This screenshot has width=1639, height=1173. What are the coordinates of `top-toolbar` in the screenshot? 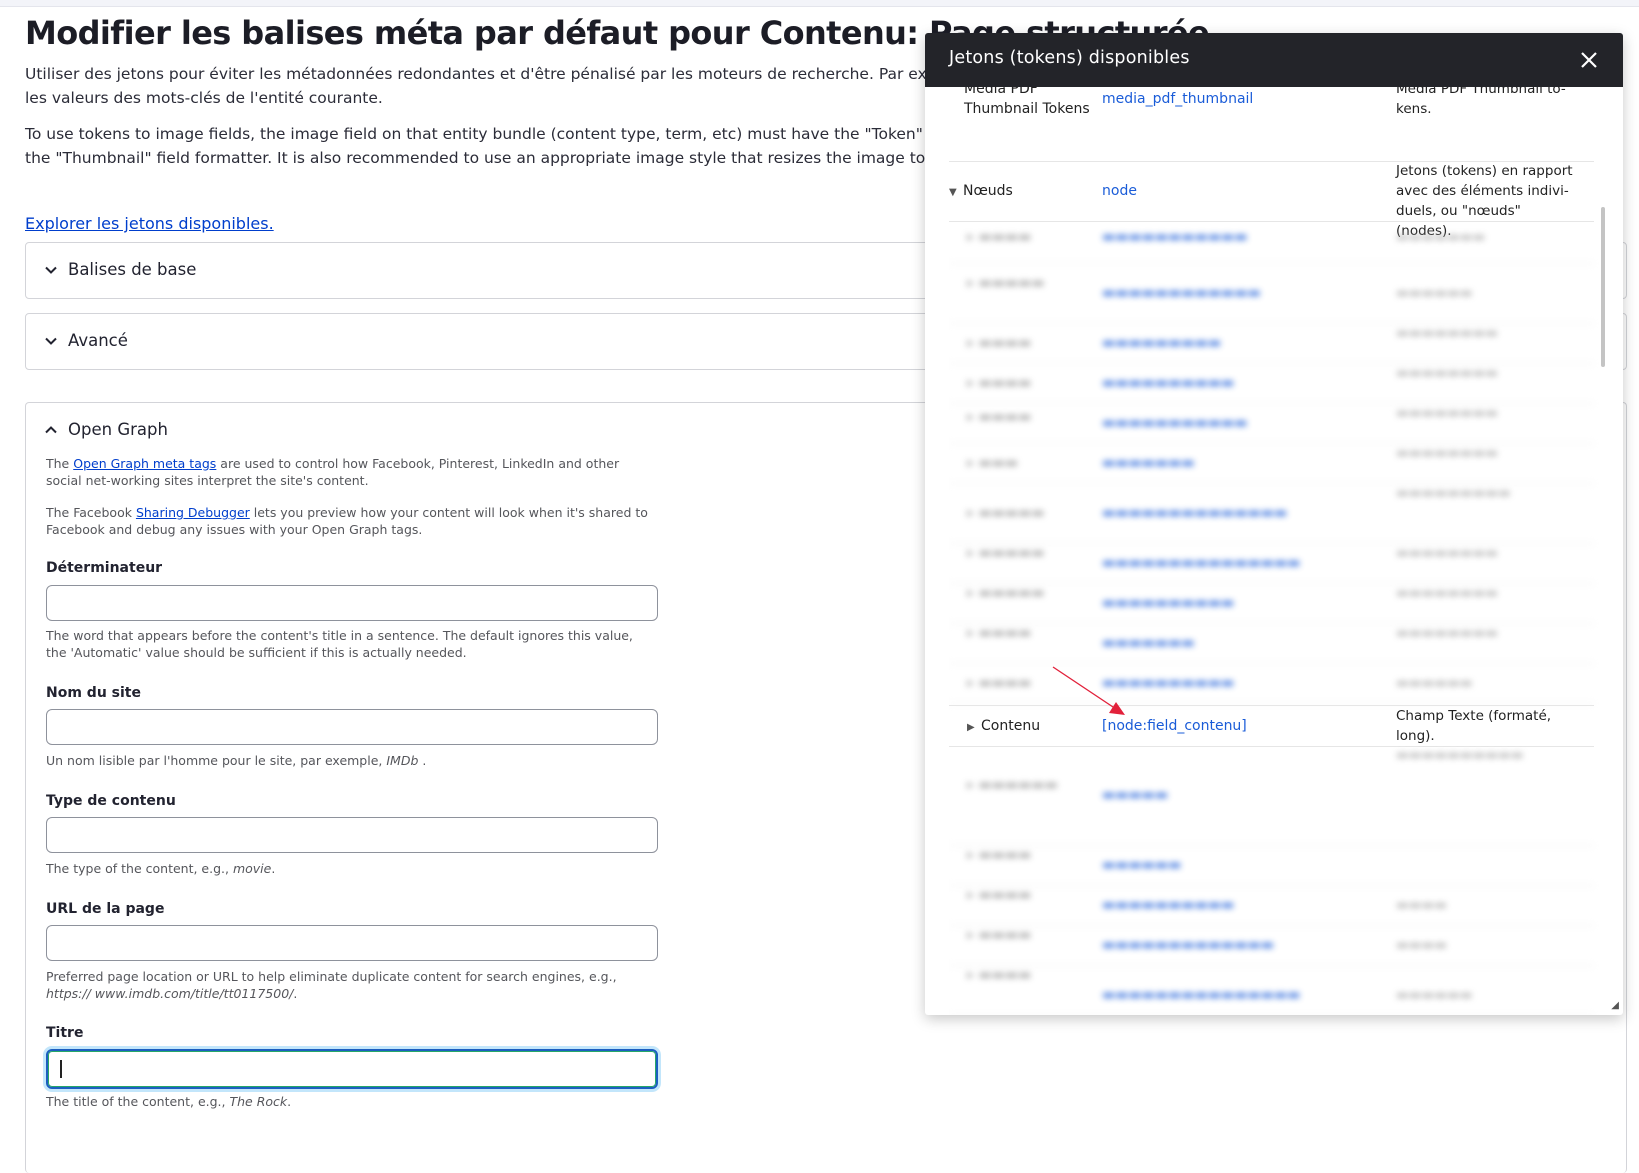 It's located at (819, 3).